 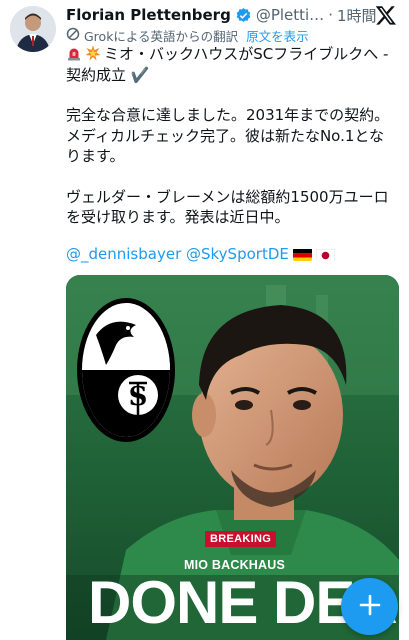 What do you see at coordinates (227, 64) in the screenshot?
I see `paragraph-1-text: ミオ・バックハウスがSCフライブルクへ - 契約成立 ✔️` at bounding box center [227, 64].